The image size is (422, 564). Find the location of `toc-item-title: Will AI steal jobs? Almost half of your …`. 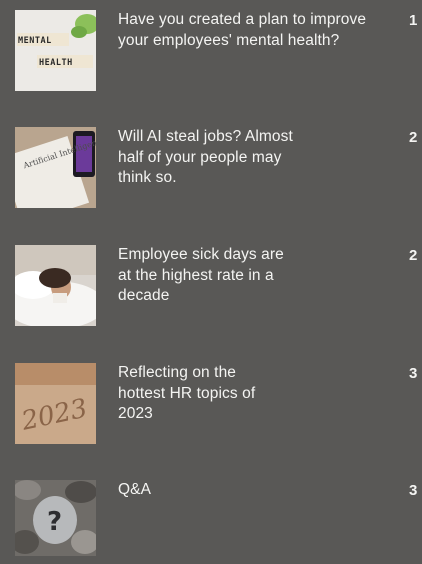

toc-item-title: Will AI steal jobs? Almost half of your … is located at coordinates (208, 158).